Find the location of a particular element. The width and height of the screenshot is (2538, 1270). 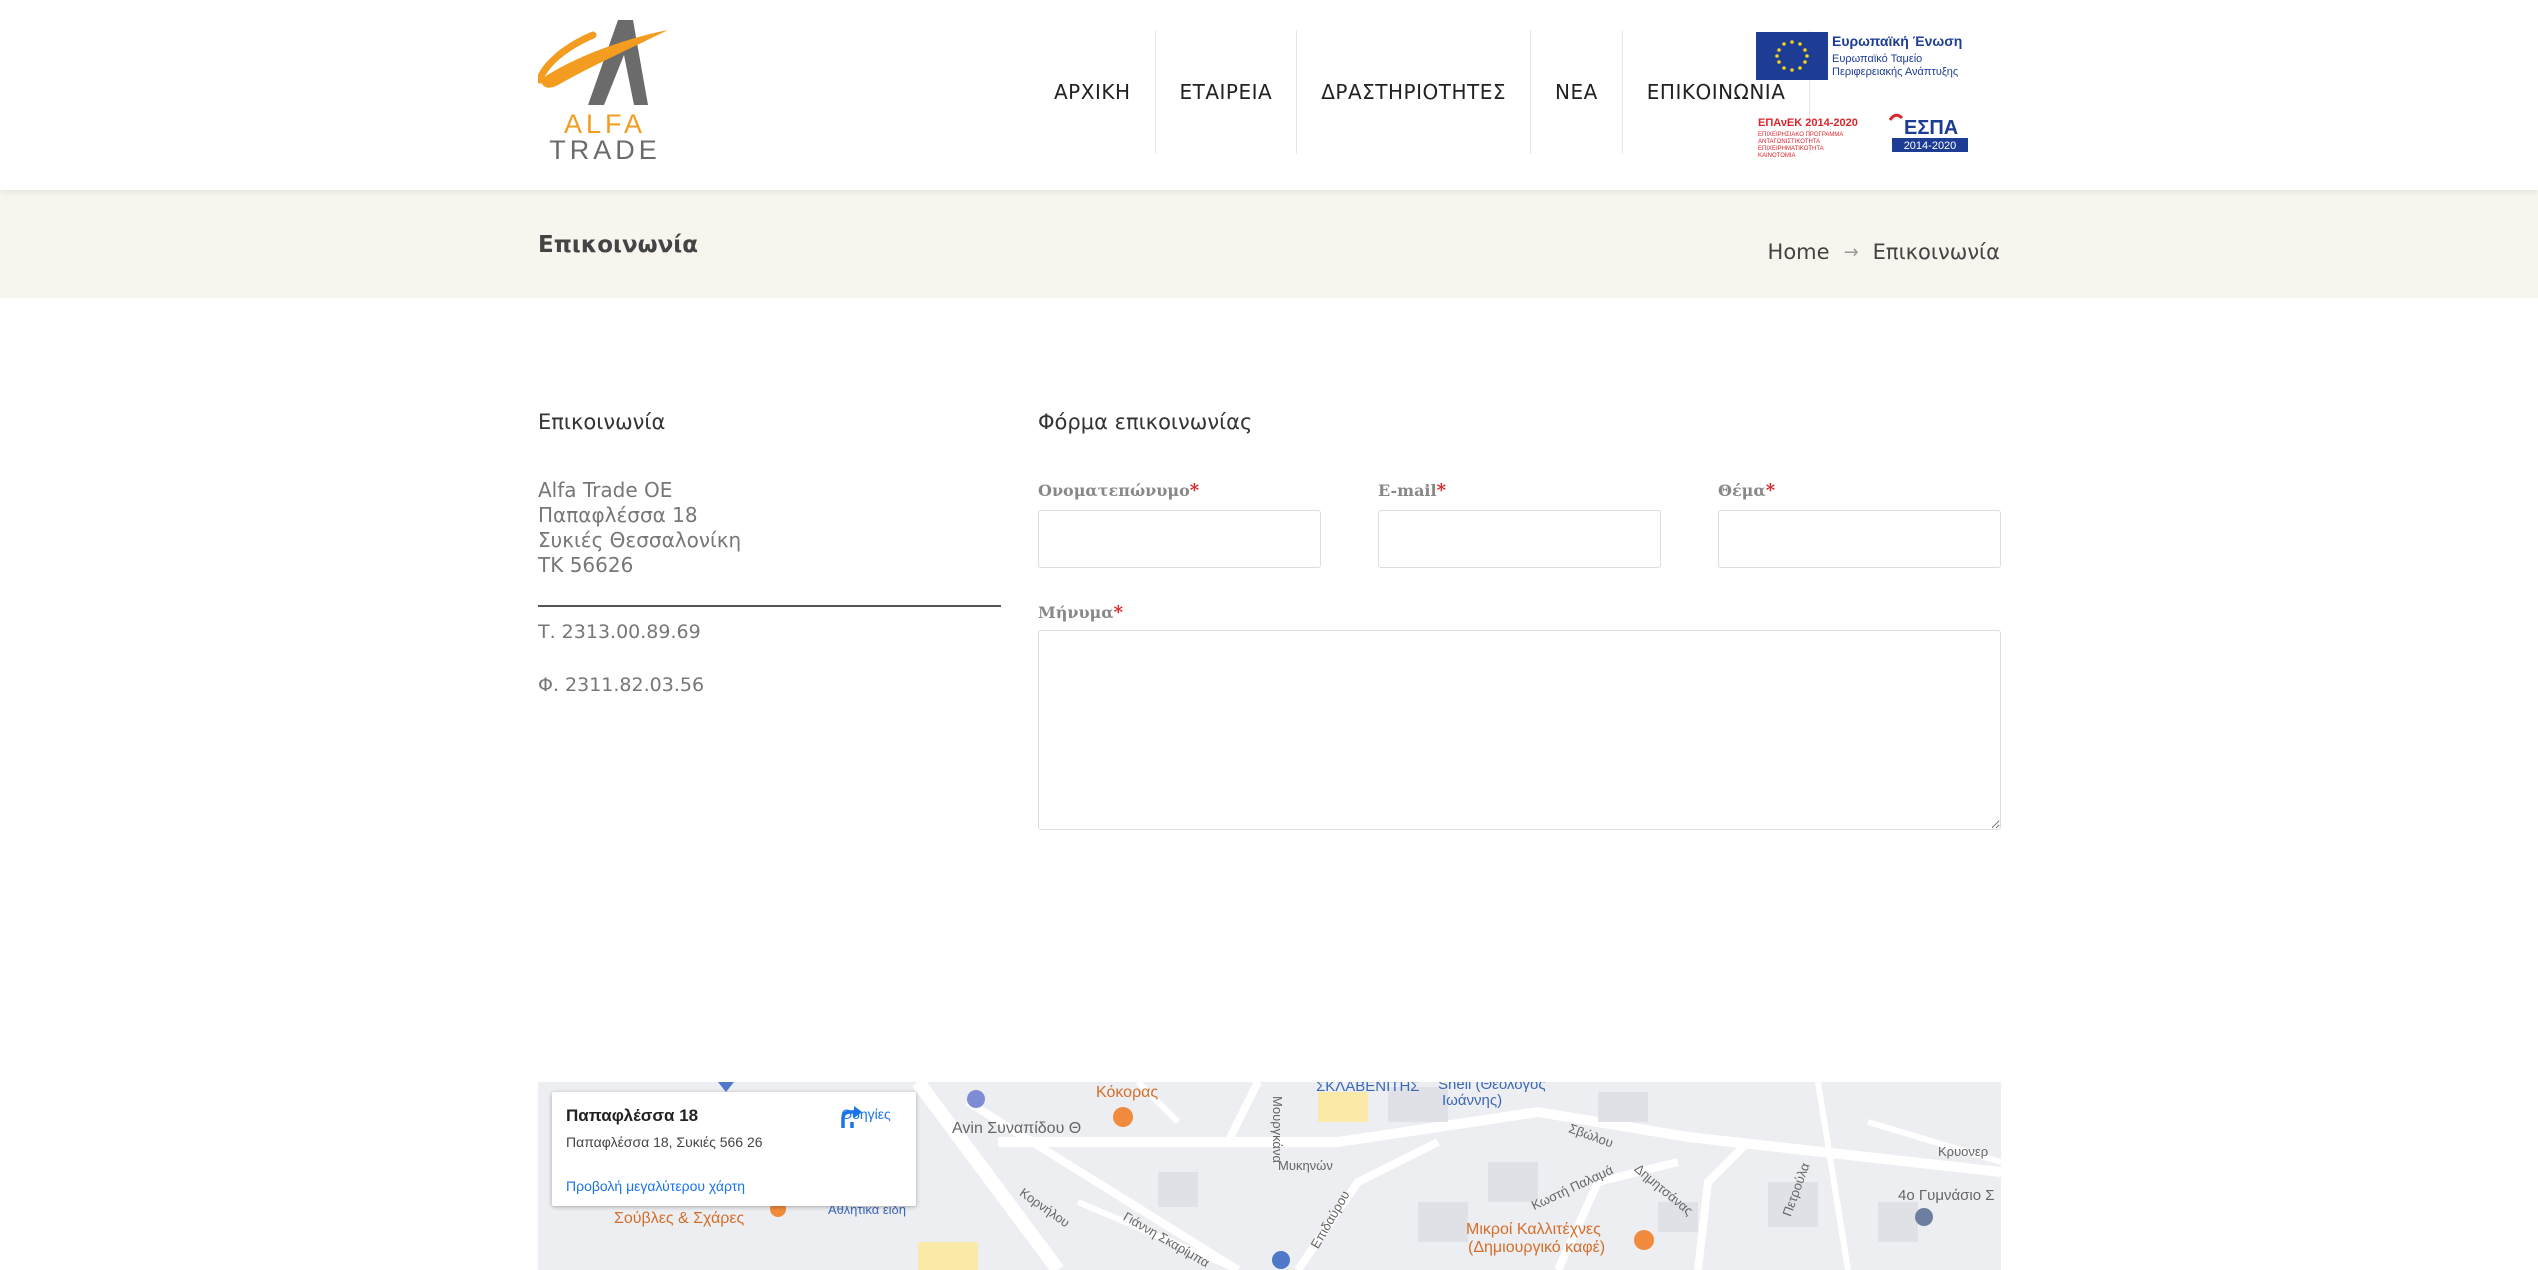

page-title: Επικοινωνία is located at coordinates (618, 245).